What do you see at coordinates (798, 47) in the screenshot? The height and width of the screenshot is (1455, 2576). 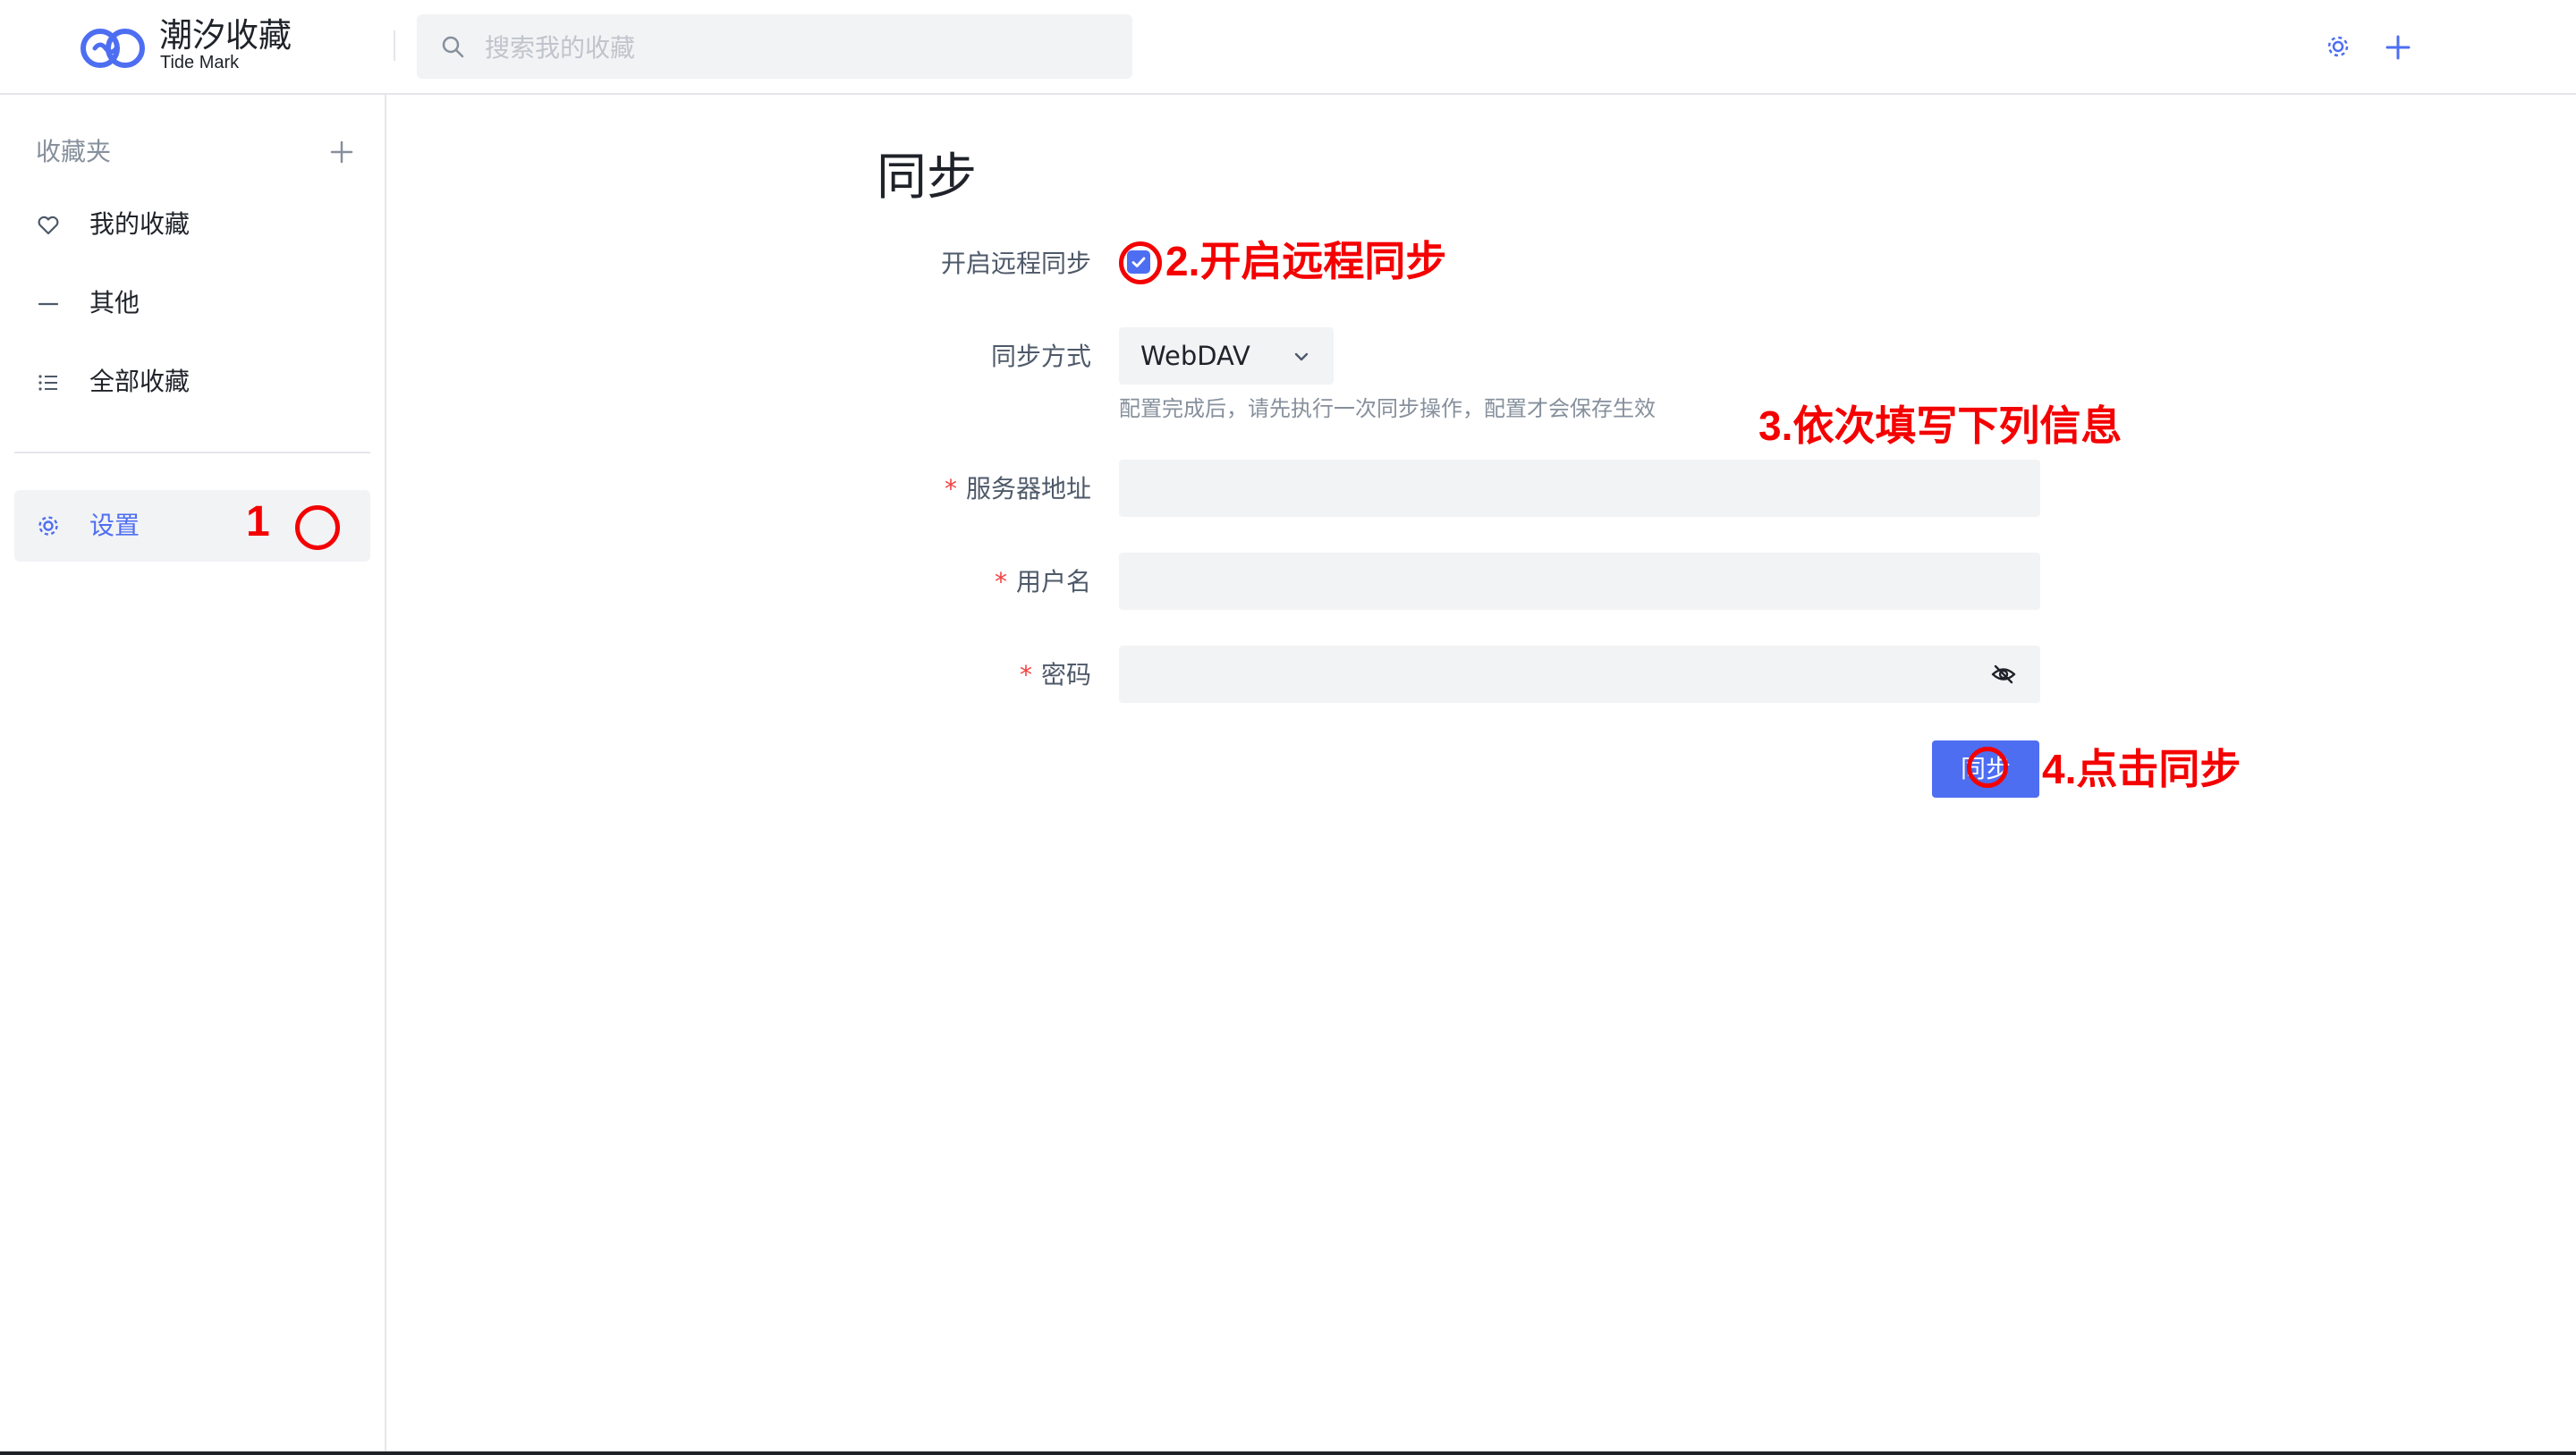 I see `search-input` at bounding box center [798, 47].